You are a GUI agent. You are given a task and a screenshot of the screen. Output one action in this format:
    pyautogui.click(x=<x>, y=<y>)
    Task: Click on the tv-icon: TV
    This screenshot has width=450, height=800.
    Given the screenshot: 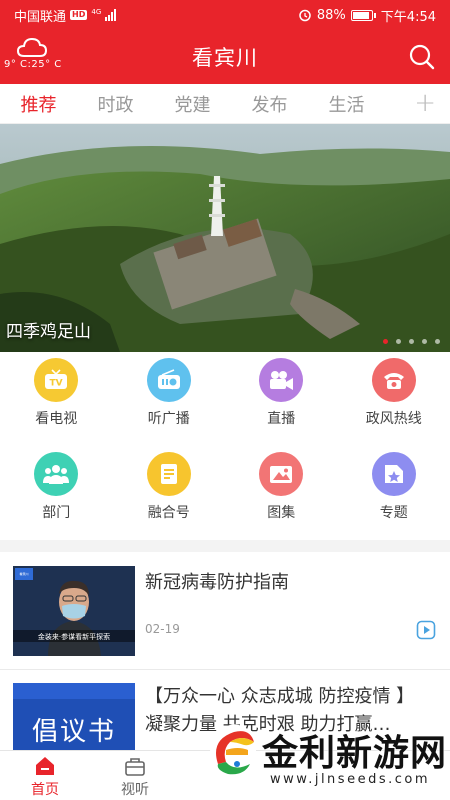 What is the action you would take?
    pyautogui.click(x=56, y=380)
    